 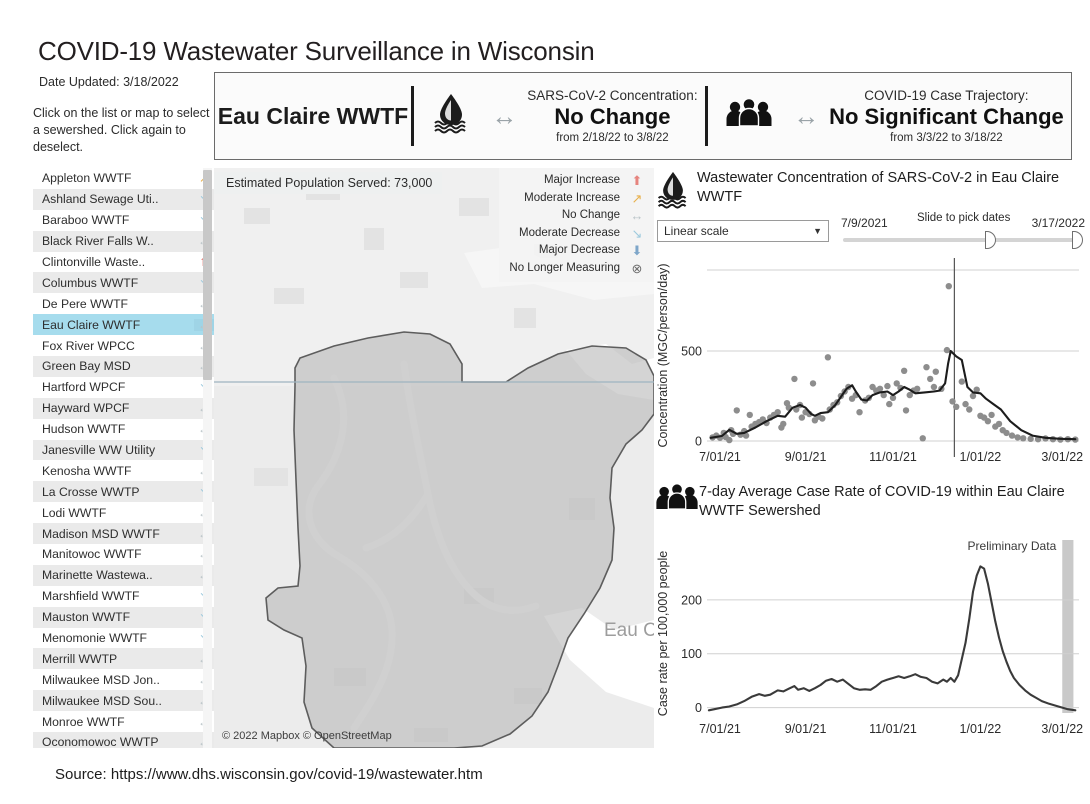 I want to click on diagonal-up-arrow-icon: ↗, so click(x=637, y=198).